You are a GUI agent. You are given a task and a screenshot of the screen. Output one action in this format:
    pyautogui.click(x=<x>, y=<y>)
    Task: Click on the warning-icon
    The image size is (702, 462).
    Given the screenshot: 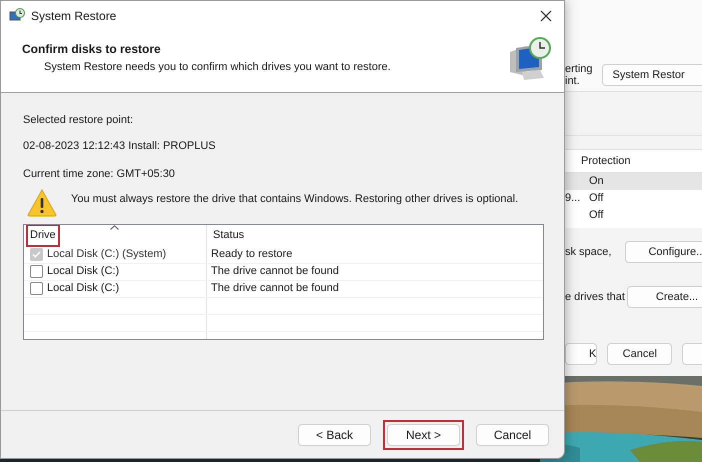 What is the action you would take?
    pyautogui.click(x=42, y=202)
    